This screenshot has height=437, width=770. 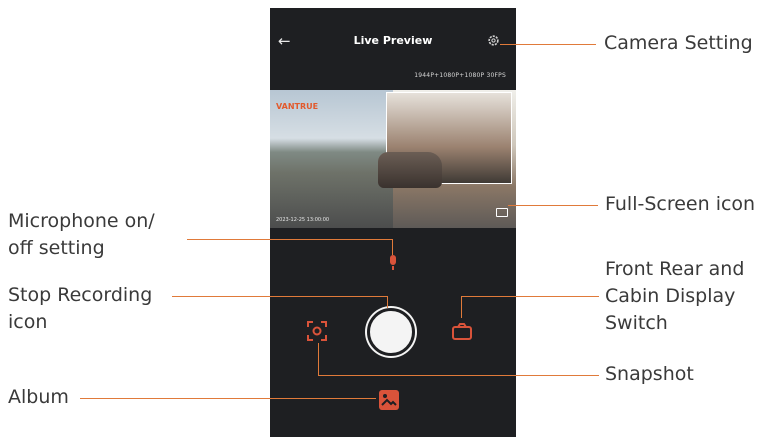 What do you see at coordinates (28, 322) in the screenshot?
I see `callout-stop-line2: icon` at bounding box center [28, 322].